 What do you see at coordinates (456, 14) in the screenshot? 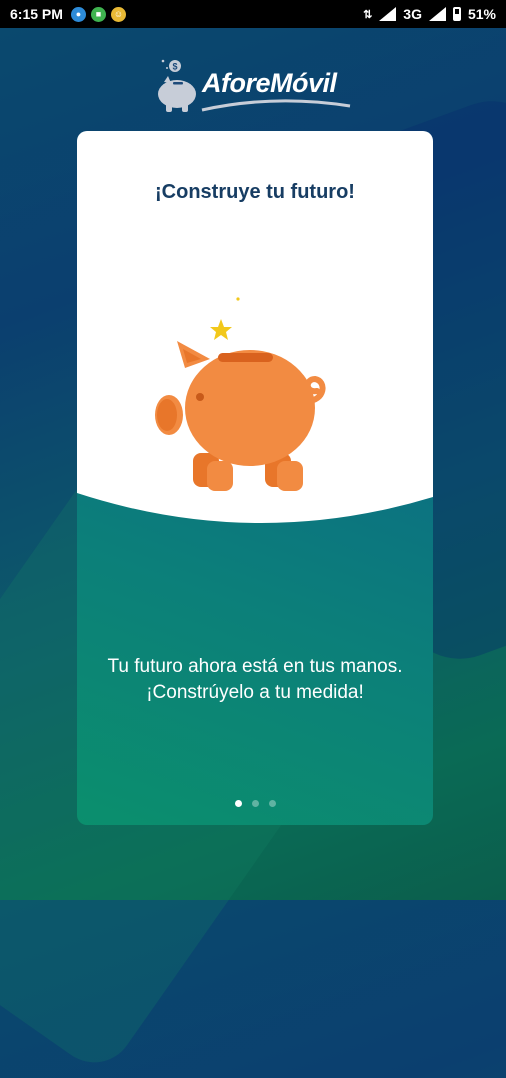
I see `battery-icon` at bounding box center [456, 14].